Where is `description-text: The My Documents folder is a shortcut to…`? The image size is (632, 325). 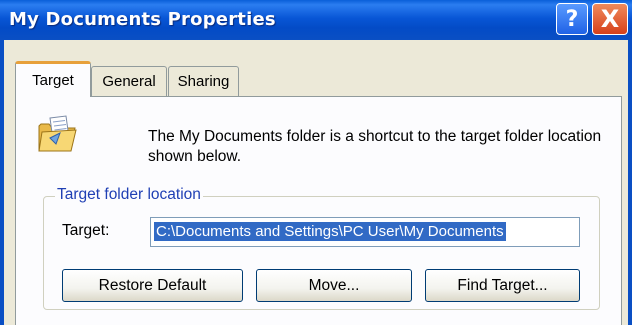
description-text: The My Documents folder is a shortcut to… is located at coordinates (375, 146).